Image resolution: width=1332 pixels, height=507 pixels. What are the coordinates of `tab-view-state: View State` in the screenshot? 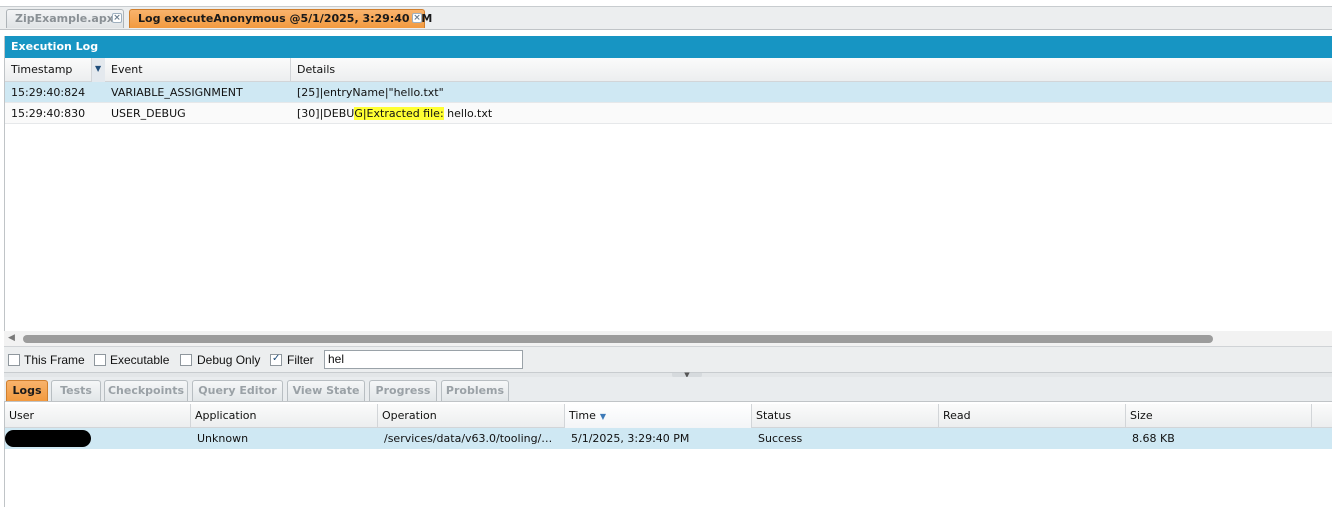 It's located at (326, 390).